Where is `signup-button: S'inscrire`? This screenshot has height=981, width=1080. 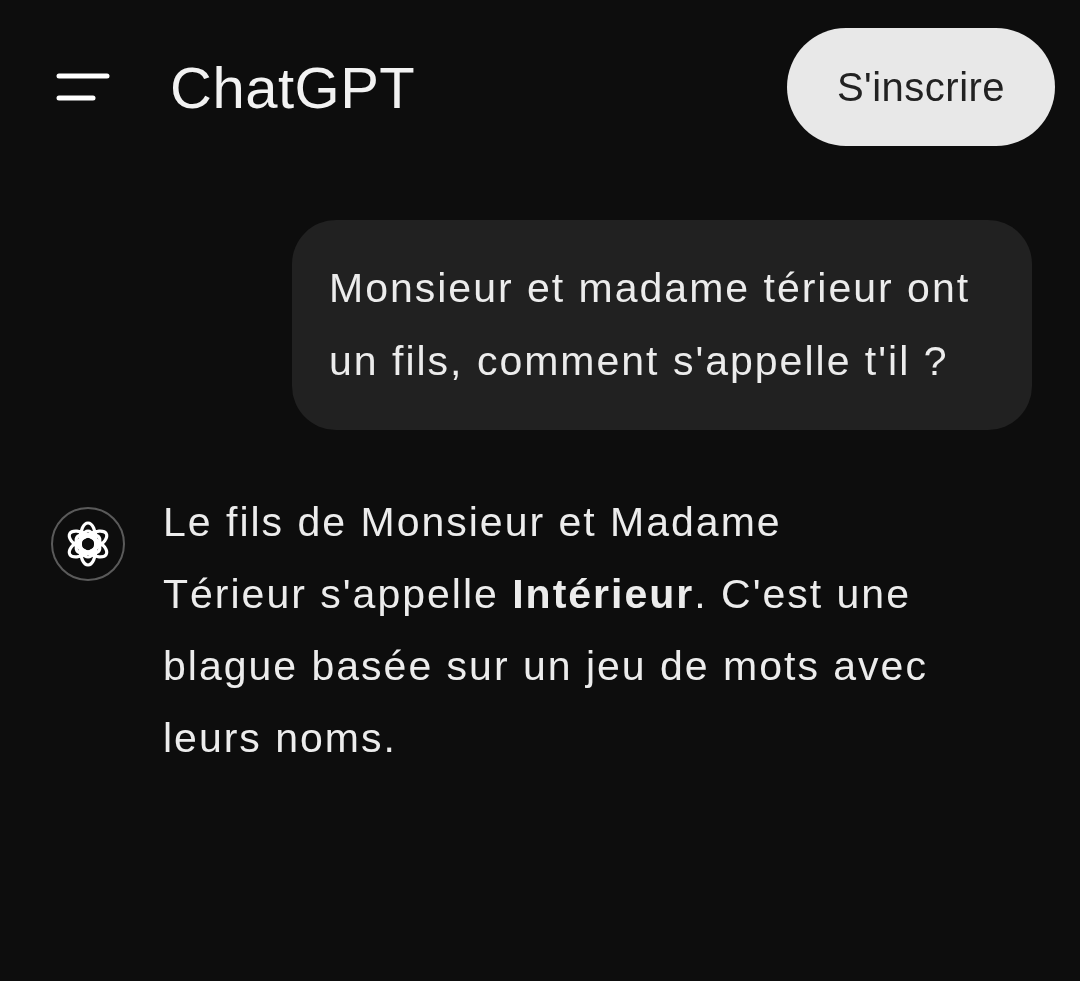 signup-button: S'inscrire is located at coordinates (921, 87).